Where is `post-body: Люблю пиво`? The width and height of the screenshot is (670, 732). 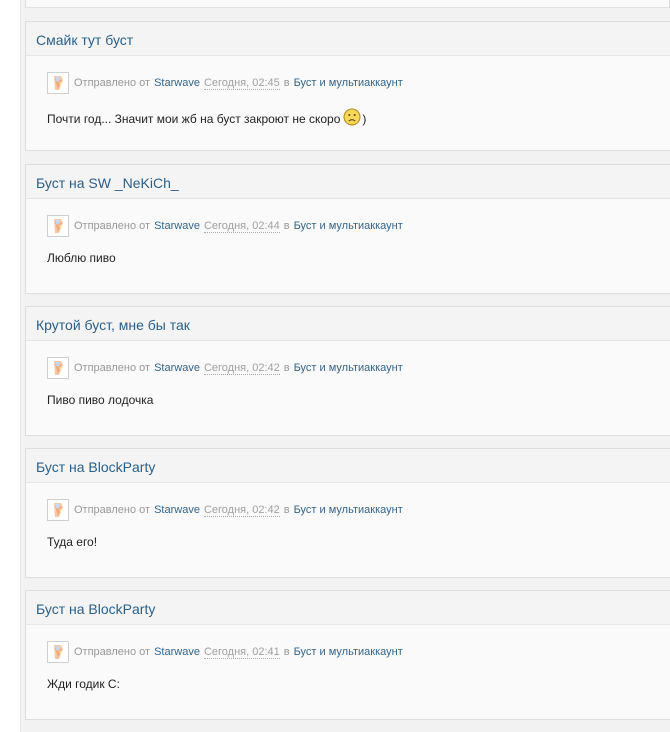
post-body: Люблю пиво is located at coordinates (81, 258).